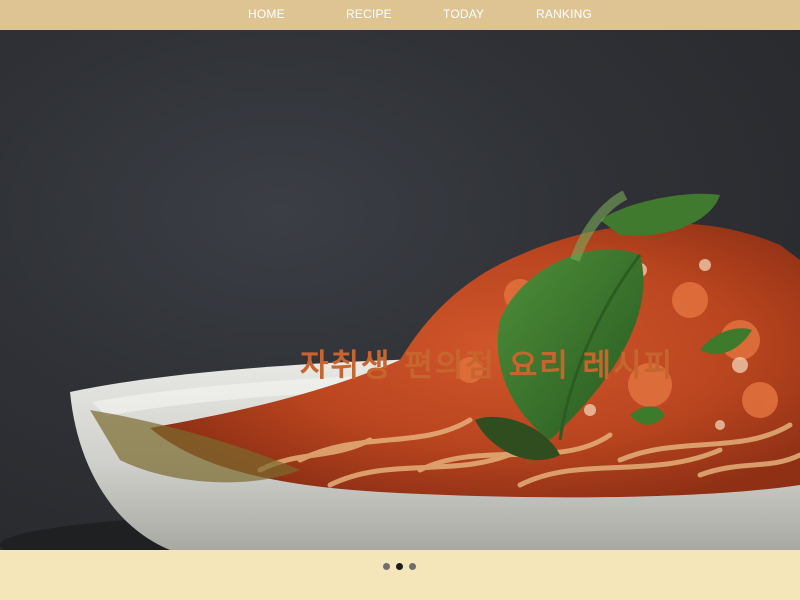 This screenshot has height=600, width=800. Describe the element at coordinates (463, 14) in the screenshot. I see `nav-today-link: TODAY` at that location.